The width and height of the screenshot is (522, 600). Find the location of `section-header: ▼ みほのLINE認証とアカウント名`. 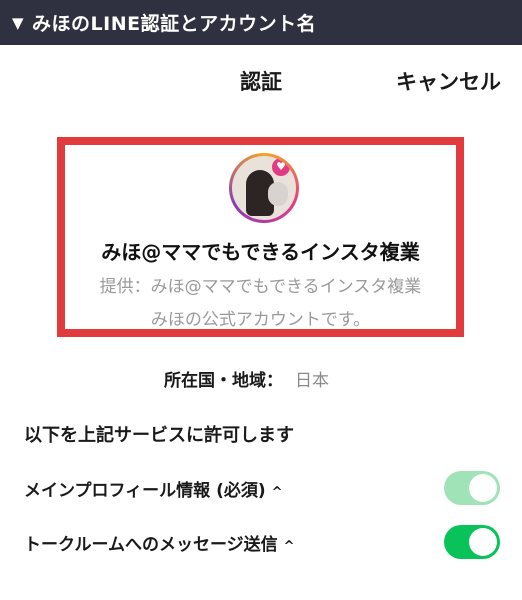

section-header: ▼ みほのLINE認証とアカウント名 is located at coordinates (261, 22).